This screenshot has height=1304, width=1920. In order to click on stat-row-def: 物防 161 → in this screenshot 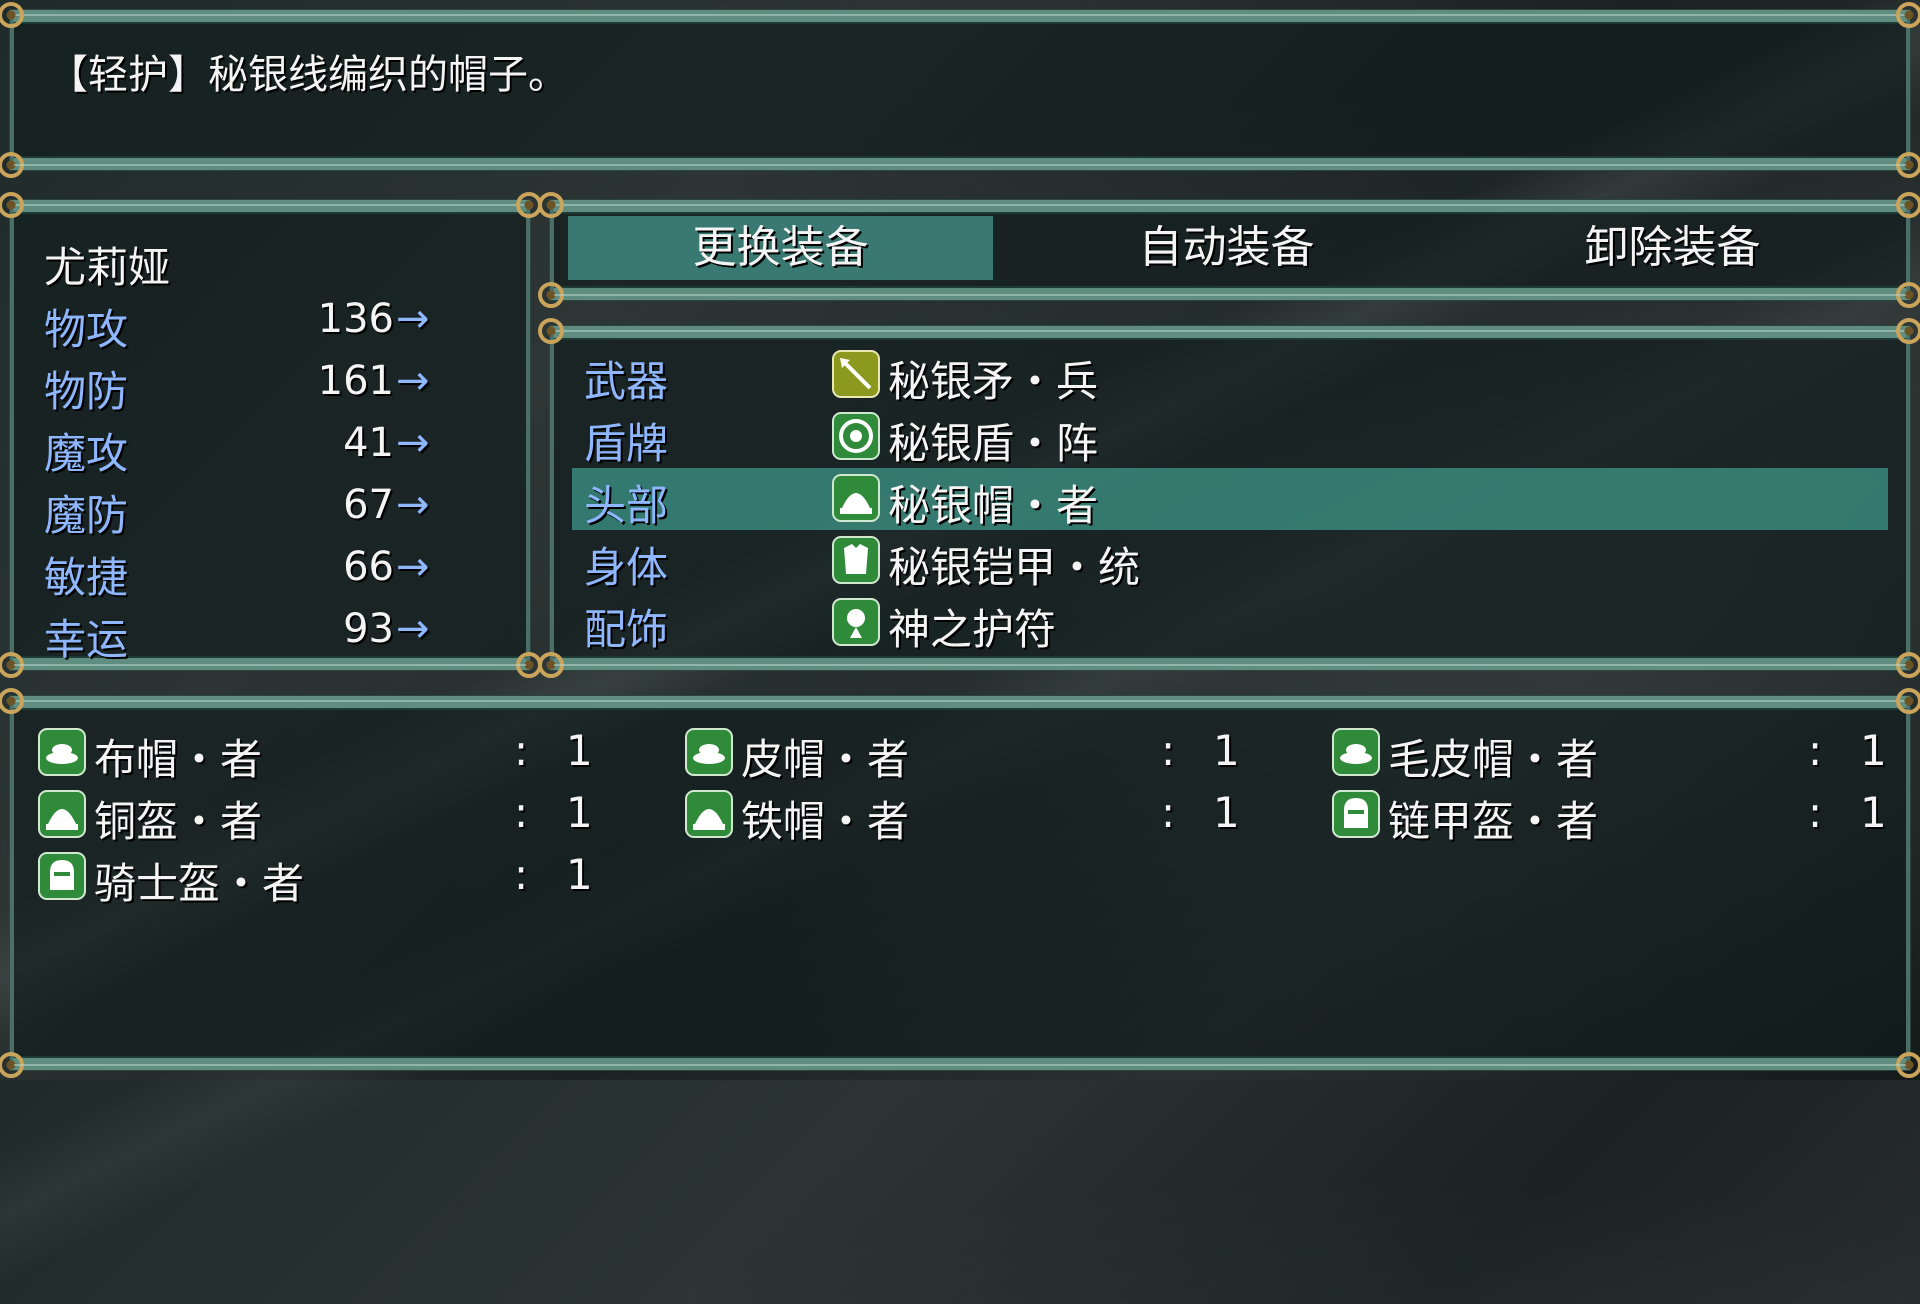, I will do `click(274, 389)`.